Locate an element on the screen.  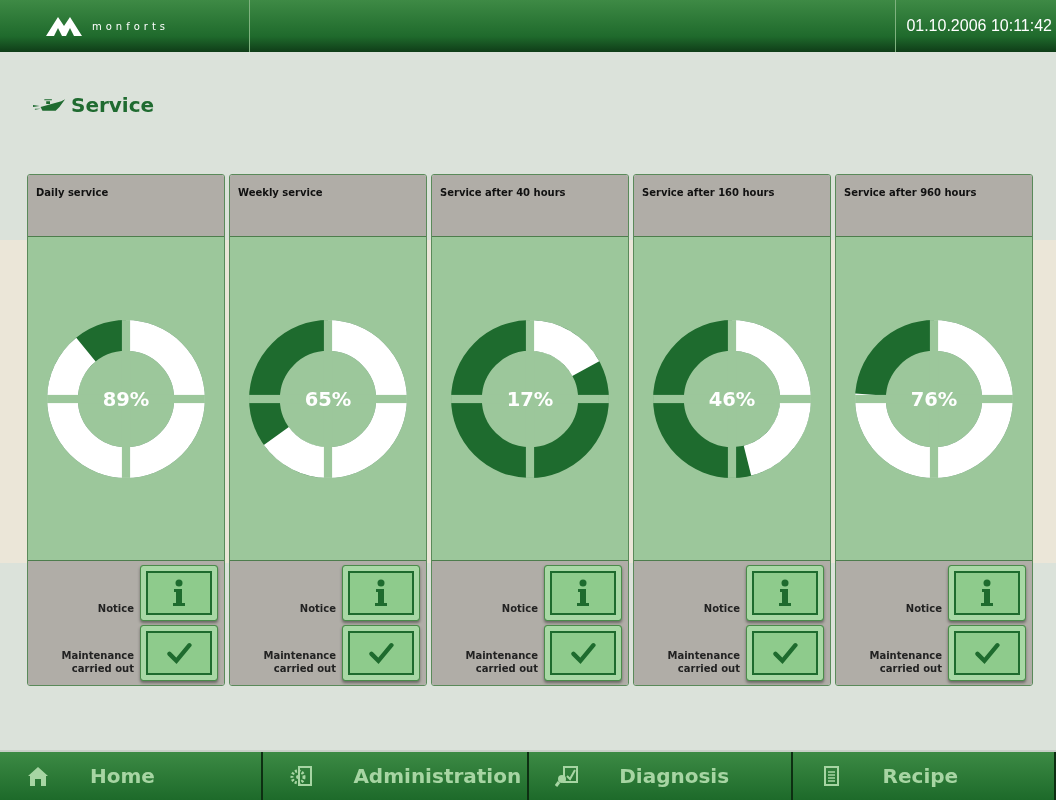
percent-label: 17% is located at coordinates (530, 399).